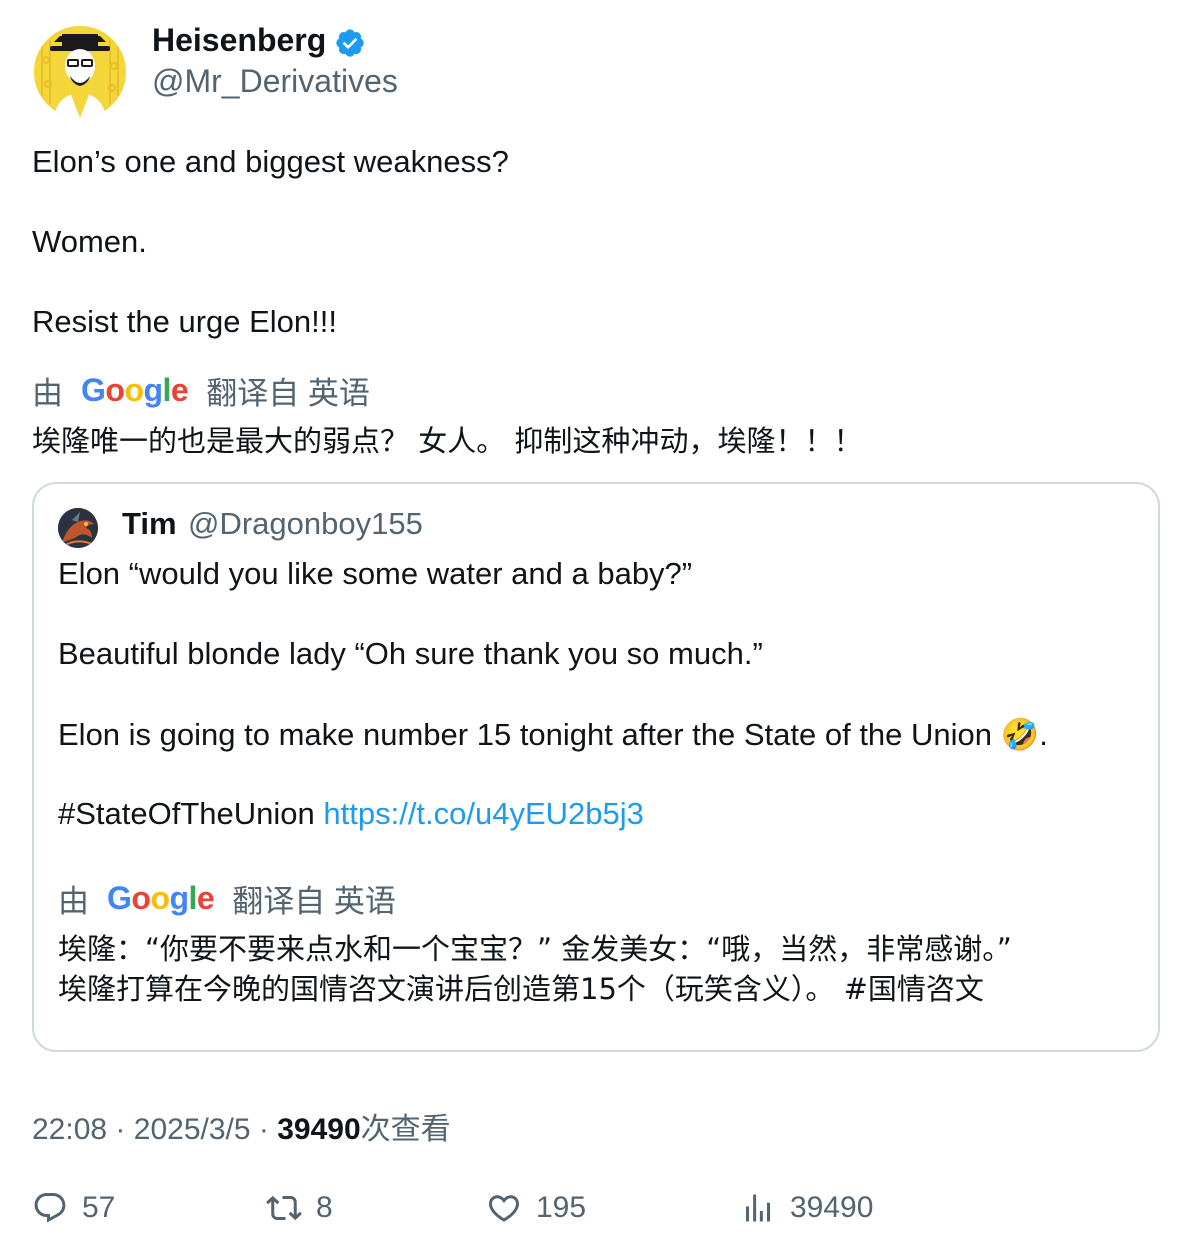 This screenshot has width=1196, height=1256. I want to click on analytics-icon, so click(758, 1208).